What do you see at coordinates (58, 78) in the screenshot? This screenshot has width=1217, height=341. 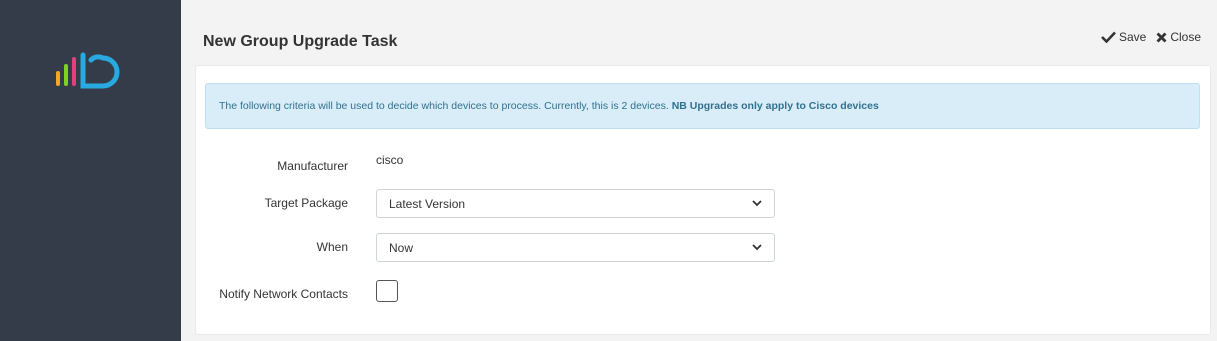 I see `logo-bar-orange` at bounding box center [58, 78].